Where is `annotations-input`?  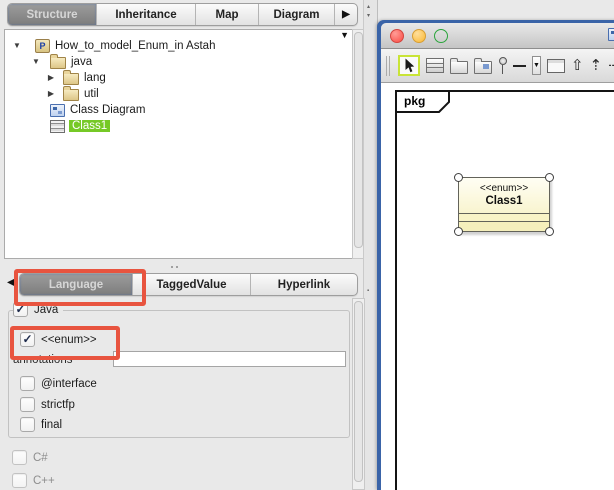 annotations-input is located at coordinates (229, 359).